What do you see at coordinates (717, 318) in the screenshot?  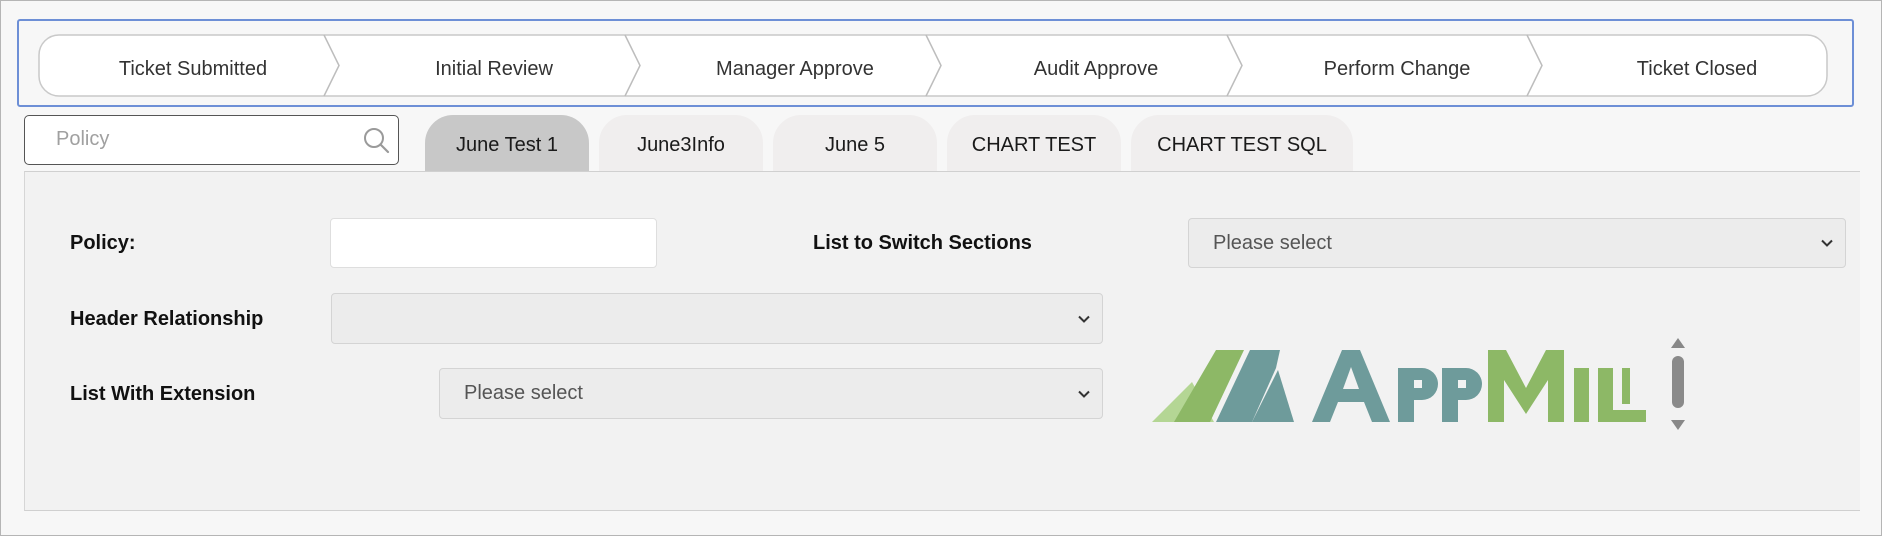 I see `header-relationship-select` at bounding box center [717, 318].